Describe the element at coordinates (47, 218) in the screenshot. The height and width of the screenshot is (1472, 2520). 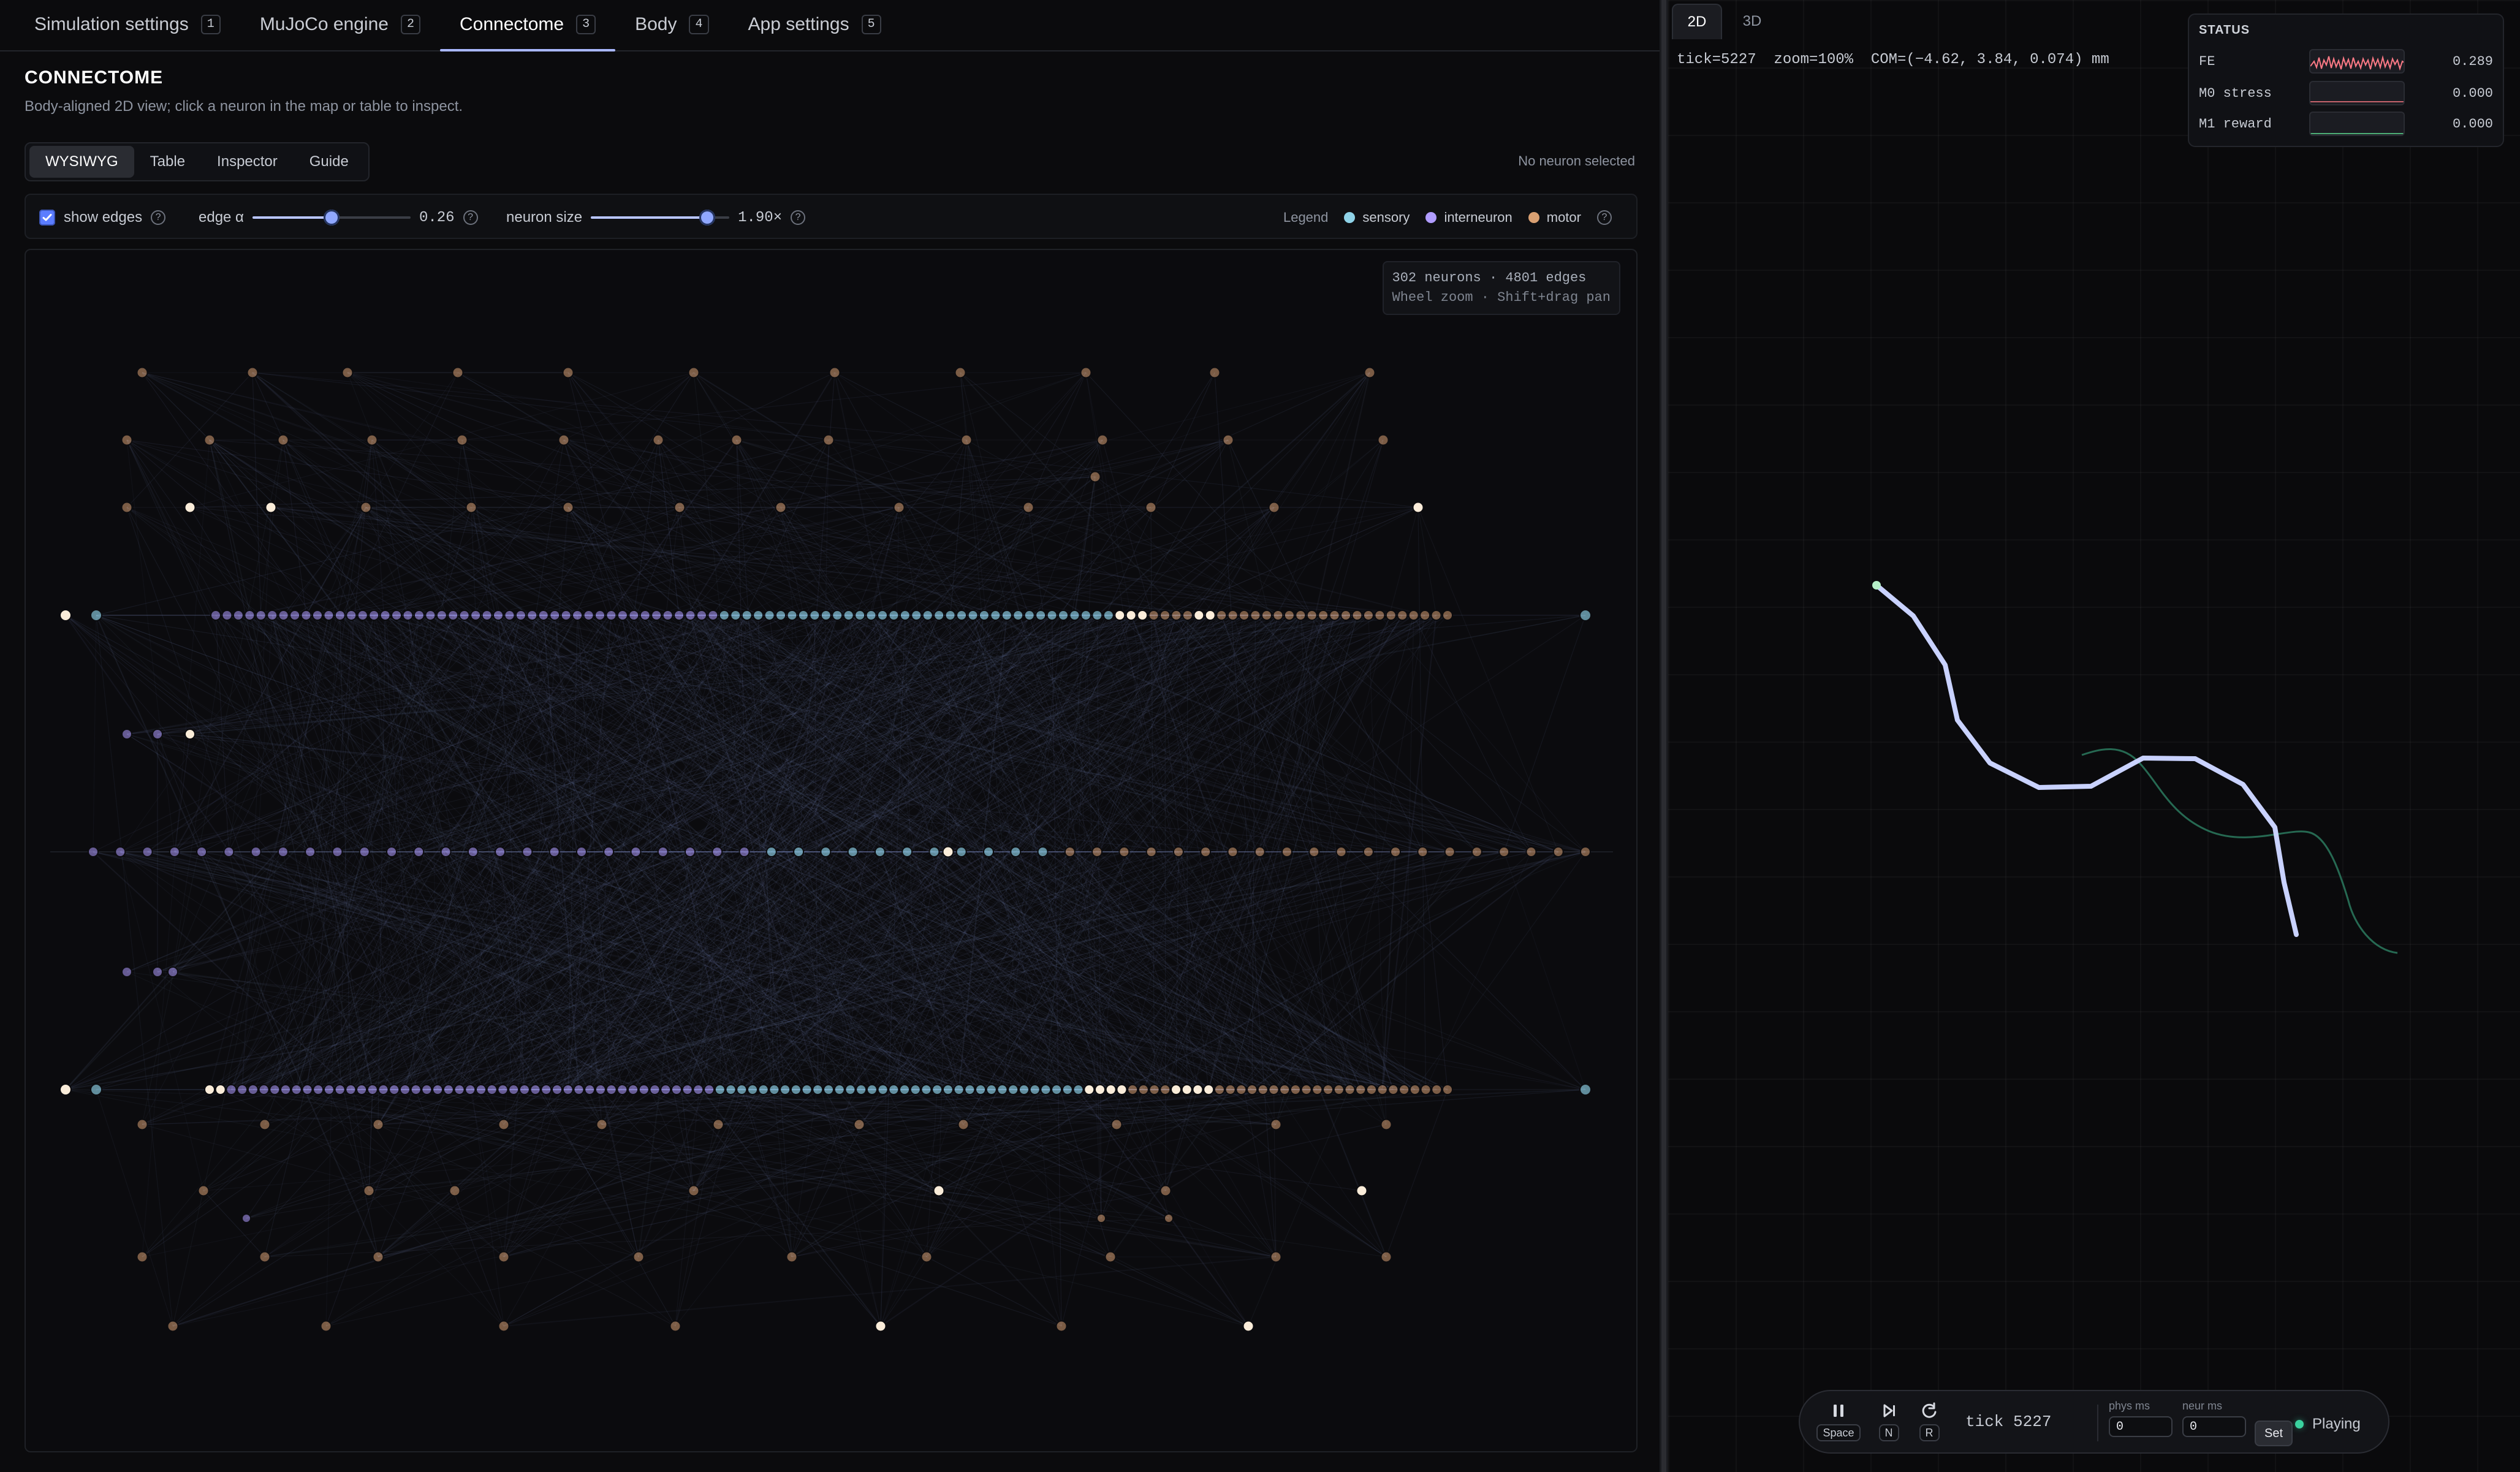
I see `show-edges-checkbox` at that location.